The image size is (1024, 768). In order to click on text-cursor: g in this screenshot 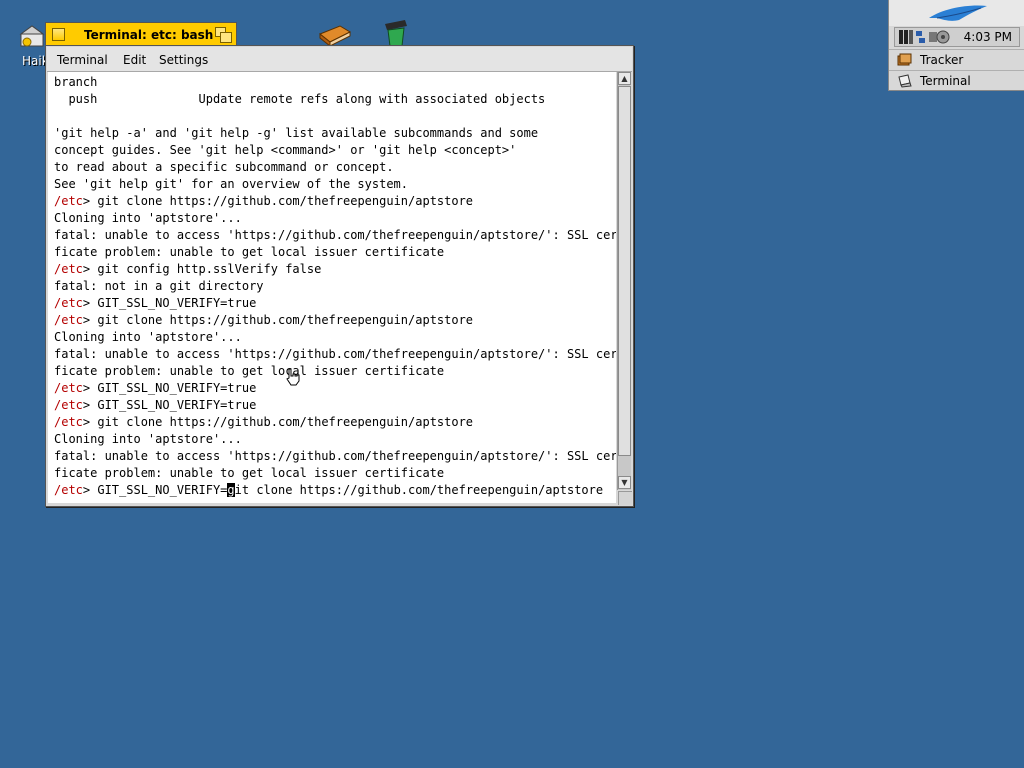, I will do `click(231, 490)`.